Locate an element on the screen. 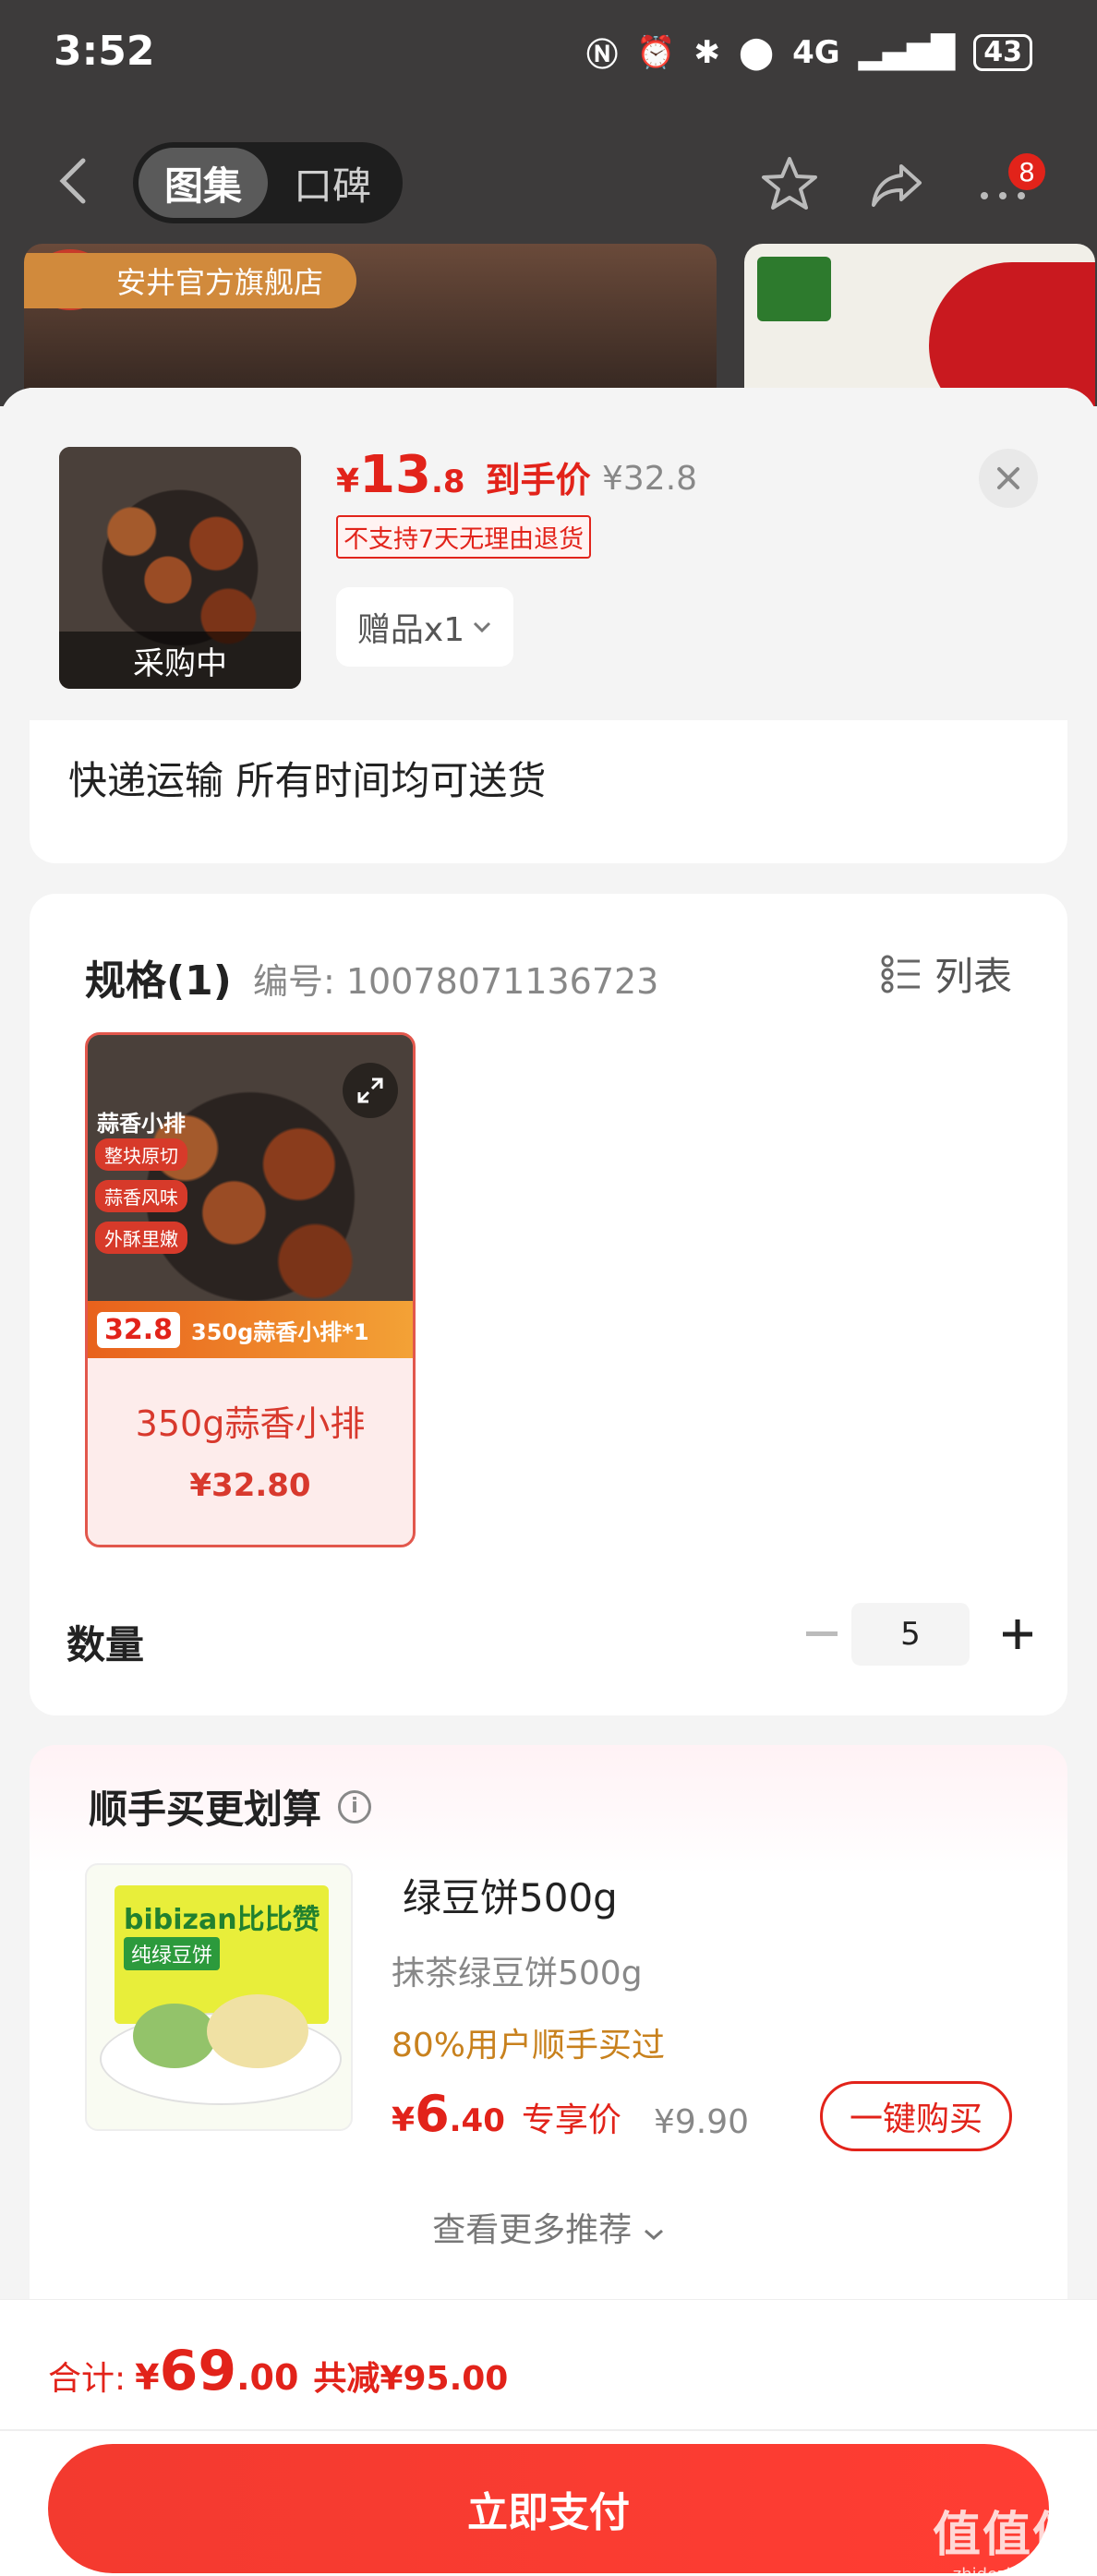  pay-now-button: 立即支付 is located at coordinates (548, 2508).